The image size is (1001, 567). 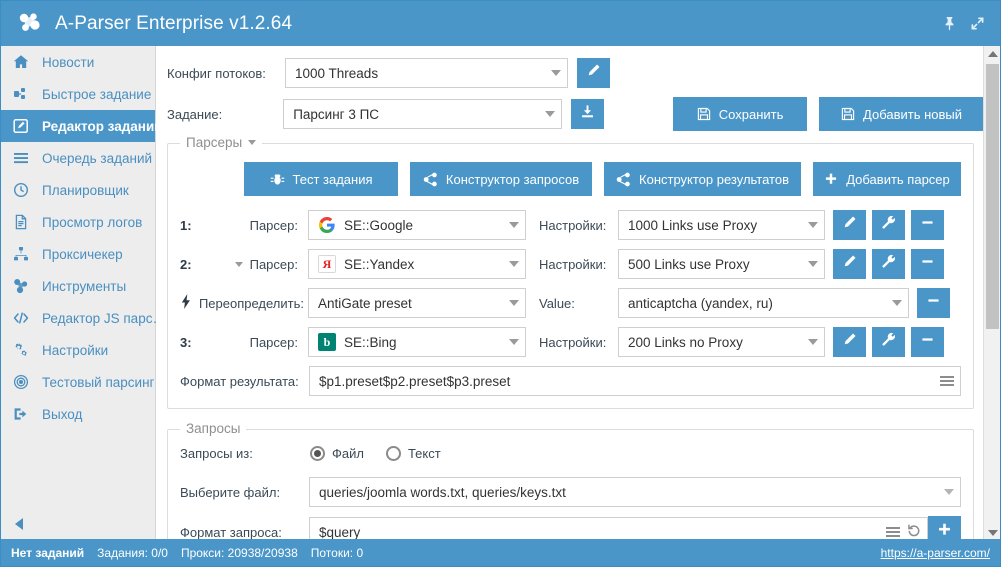 I want to click on sidebar-item-news: Новости, so click(x=78, y=62).